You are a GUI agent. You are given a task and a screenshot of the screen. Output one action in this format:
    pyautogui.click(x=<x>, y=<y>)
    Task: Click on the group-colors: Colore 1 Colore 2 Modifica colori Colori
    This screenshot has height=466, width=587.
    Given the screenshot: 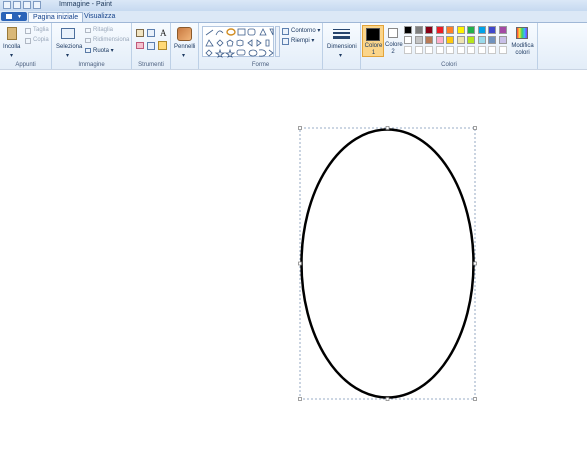 What is the action you would take?
    pyautogui.click(x=449, y=46)
    